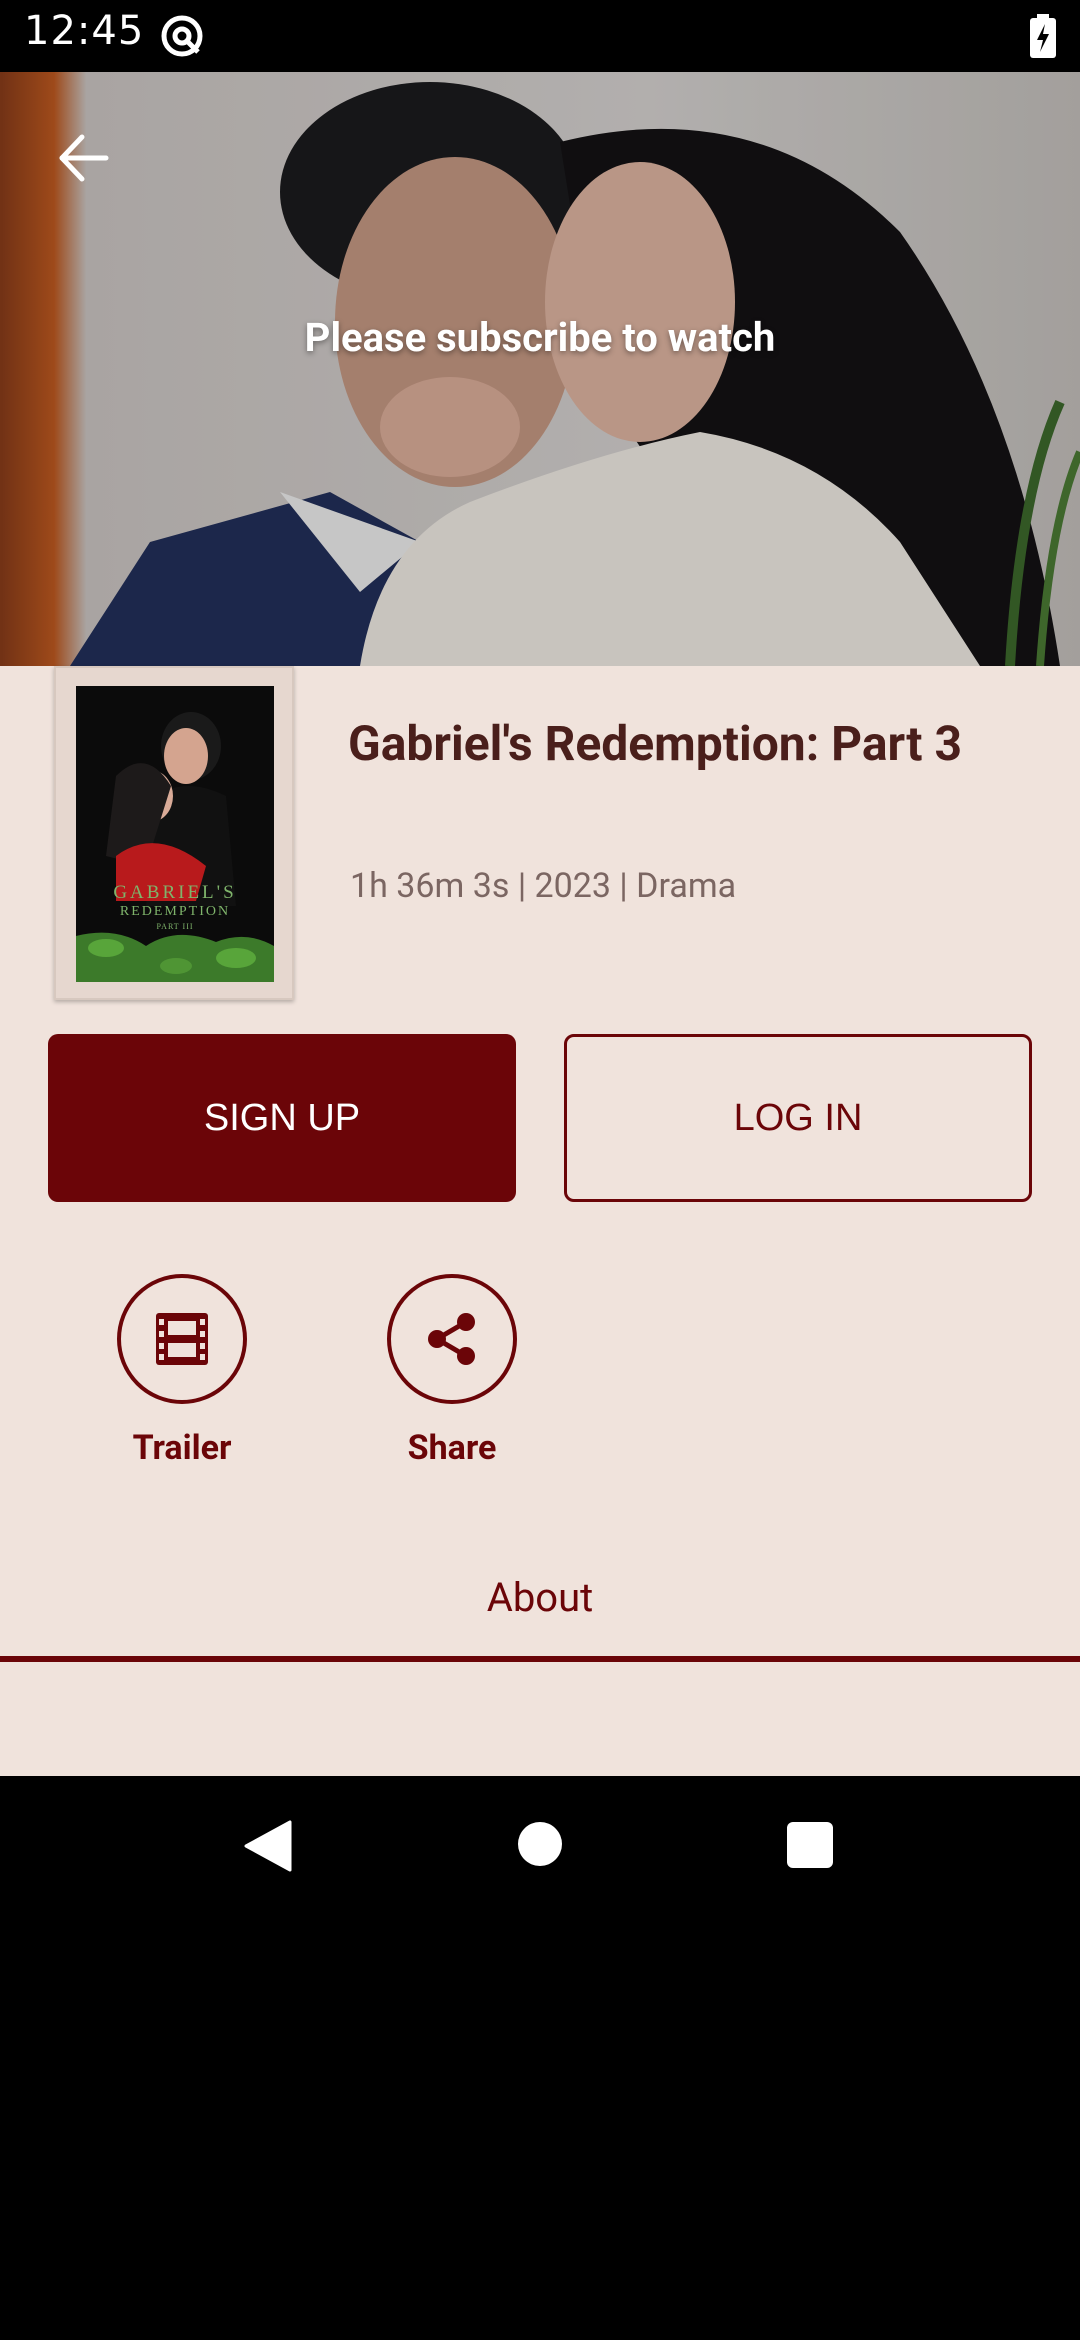 The width and height of the screenshot is (1080, 2340). Describe the element at coordinates (540, 337) in the screenshot. I see `subscribe-message: Please subscribe to watch` at that location.